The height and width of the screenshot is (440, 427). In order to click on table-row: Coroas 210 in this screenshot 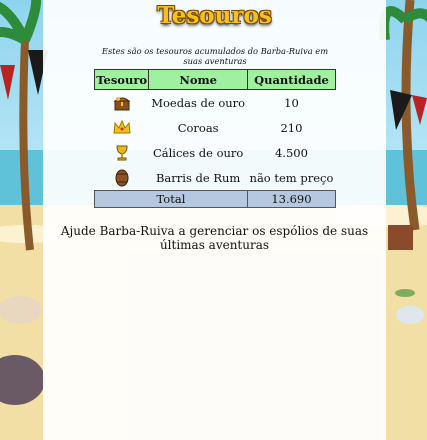, I will do `click(215, 127)`.